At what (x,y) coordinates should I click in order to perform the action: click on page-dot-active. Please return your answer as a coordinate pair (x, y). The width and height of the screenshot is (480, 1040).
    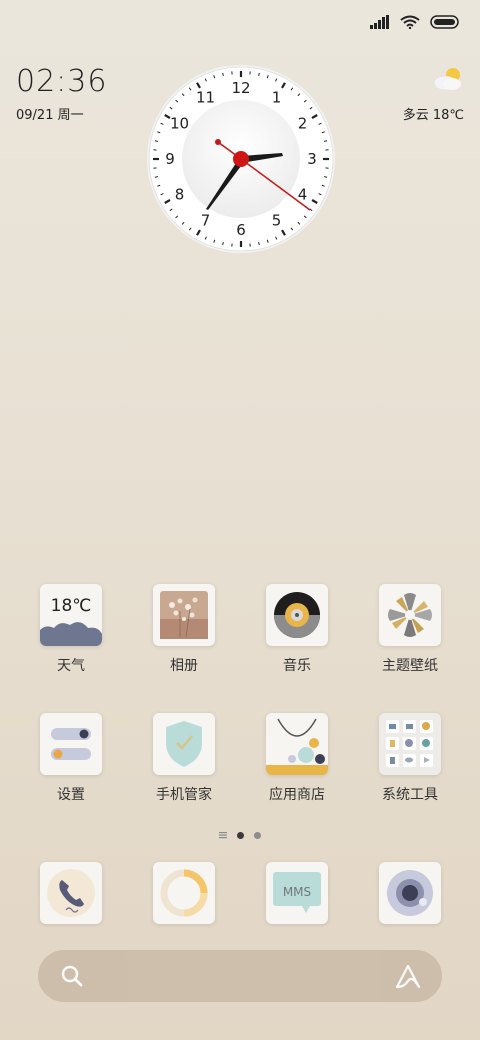
    Looking at the image, I should click on (240, 835).